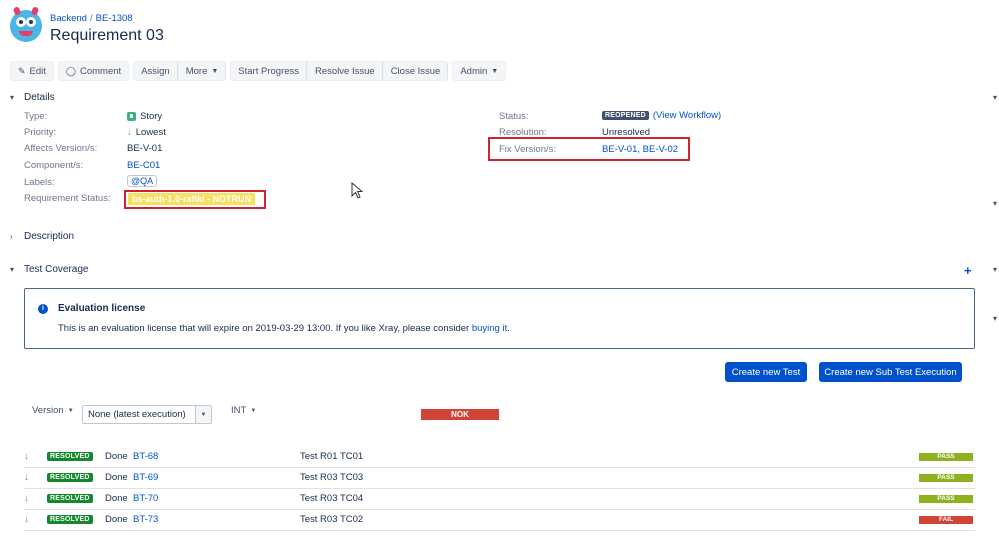  Describe the element at coordinates (625, 115) in the screenshot. I see `status-lozenge: REOPENED` at that location.